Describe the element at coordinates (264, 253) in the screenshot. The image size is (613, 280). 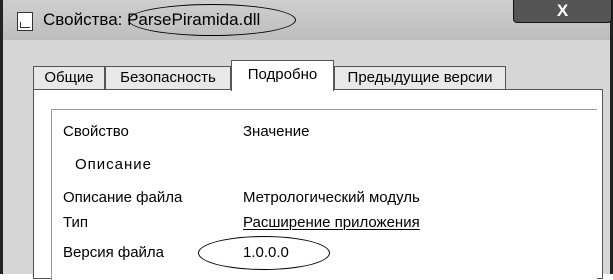
I see `version-highlight-ellipse` at that location.